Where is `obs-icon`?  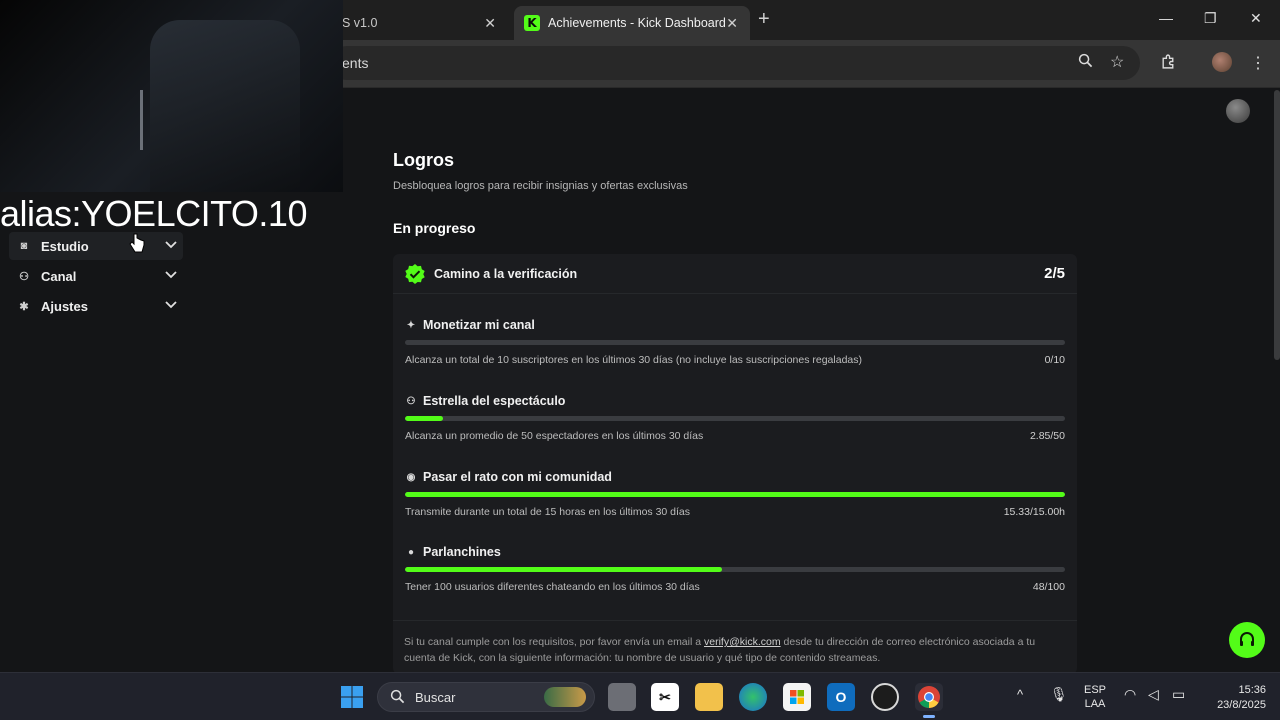 obs-icon is located at coordinates (885, 697).